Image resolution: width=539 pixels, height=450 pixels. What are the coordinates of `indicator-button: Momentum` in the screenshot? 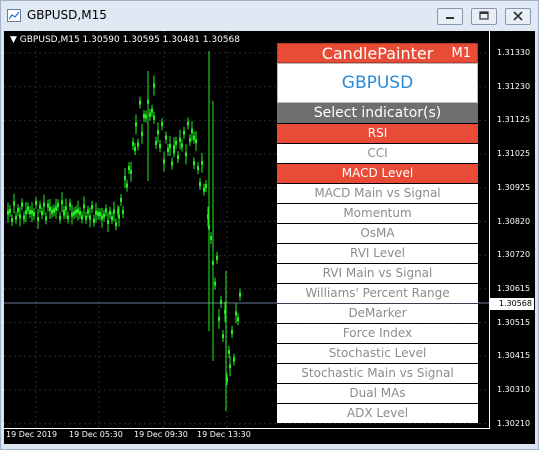 It's located at (377, 213).